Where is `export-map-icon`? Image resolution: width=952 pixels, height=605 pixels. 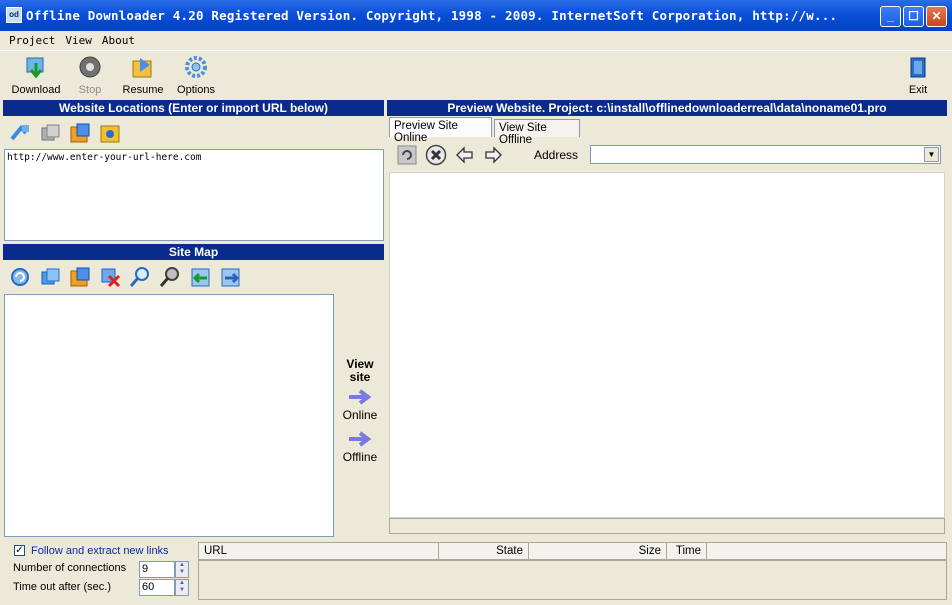 export-map-icon is located at coordinates (230, 277).